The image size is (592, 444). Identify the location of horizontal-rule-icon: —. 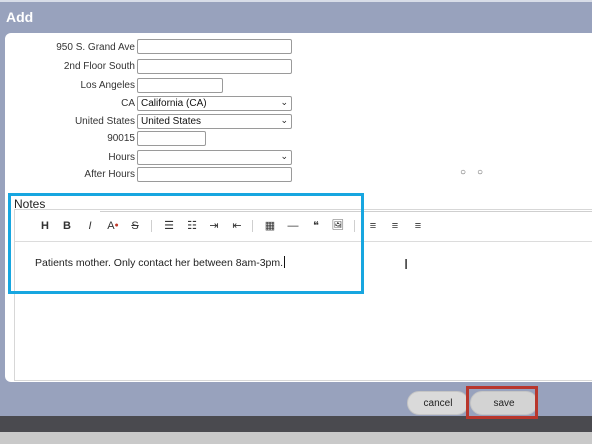
(293, 226).